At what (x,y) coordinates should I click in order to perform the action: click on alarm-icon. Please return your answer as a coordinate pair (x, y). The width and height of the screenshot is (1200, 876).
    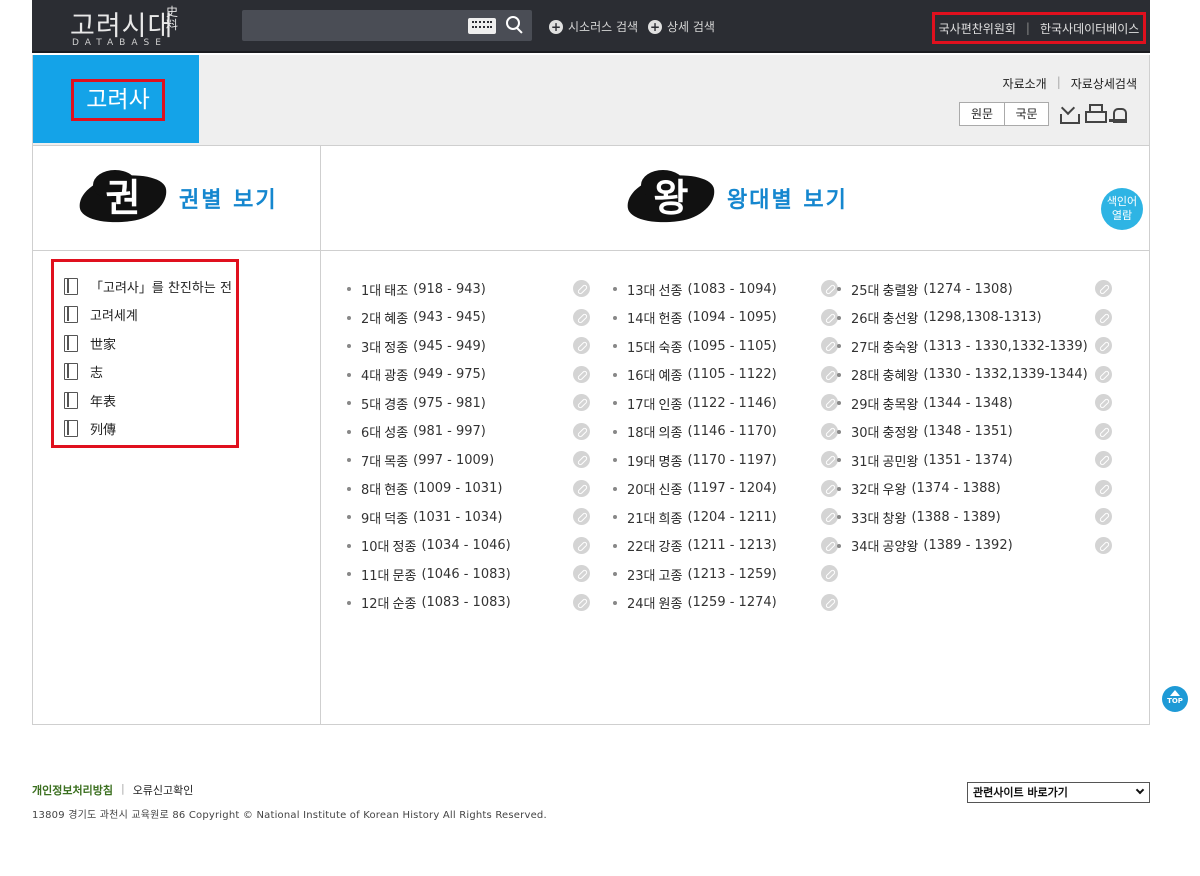
    Looking at the image, I should click on (1118, 113).